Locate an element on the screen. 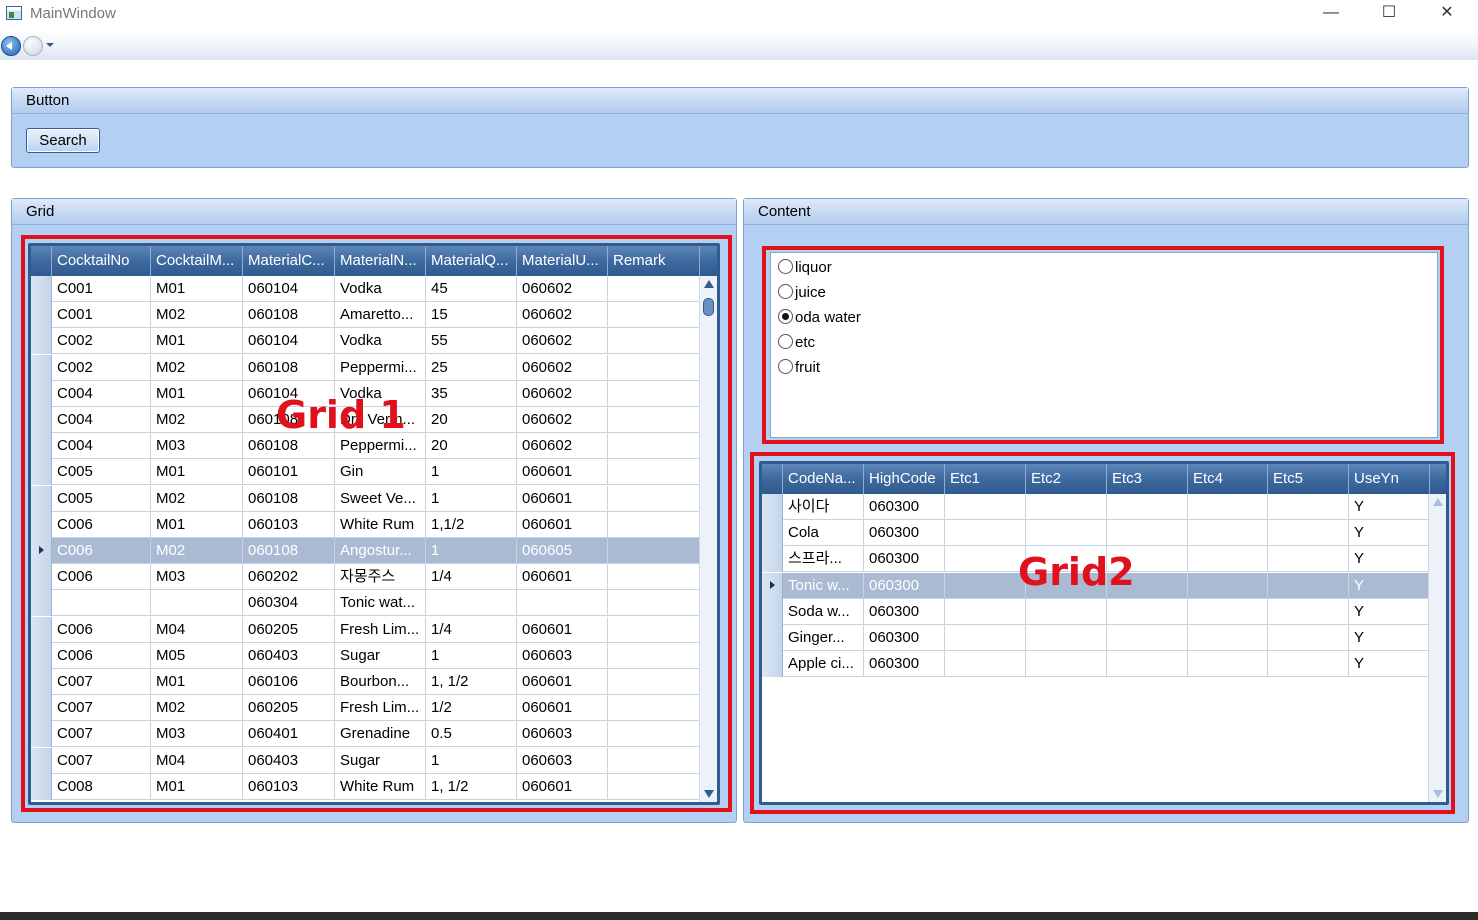 Image resolution: width=1478 pixels, height=920 pixels. table-row: Ginger... 060300 Y is located at coordinates (1096, 638).